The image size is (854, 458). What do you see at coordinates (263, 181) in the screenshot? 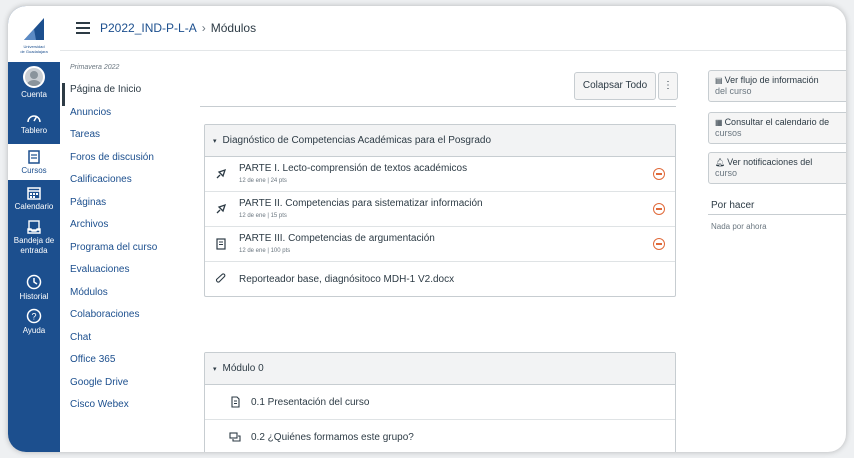
I see `module-item-meta: 12 de ene | 24 pts` at bounding box center [263, 181].